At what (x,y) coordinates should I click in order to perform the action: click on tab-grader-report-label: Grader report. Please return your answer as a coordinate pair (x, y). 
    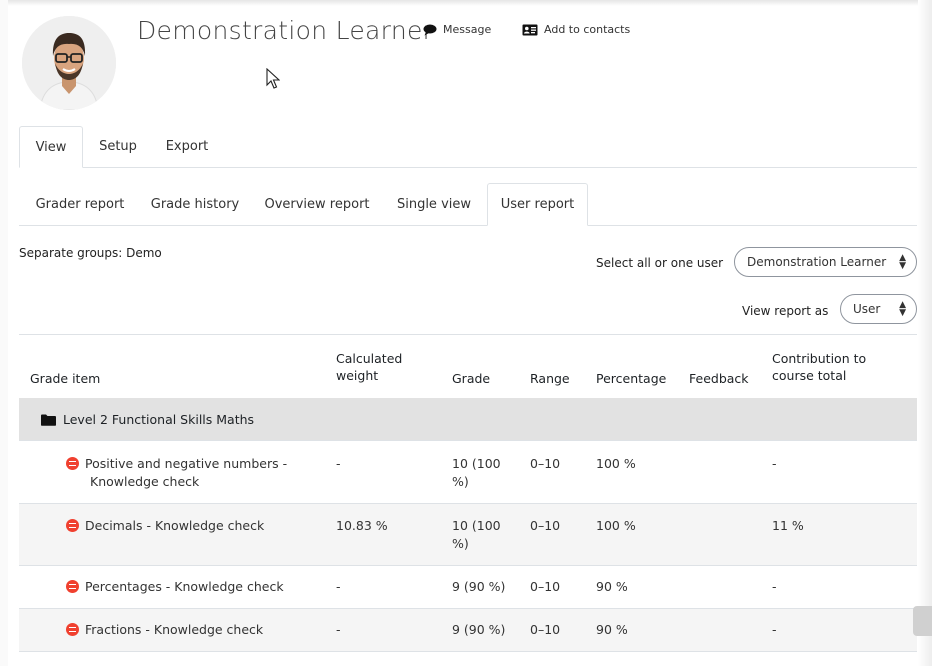
    Looking at the image, I should click on (80, 204).